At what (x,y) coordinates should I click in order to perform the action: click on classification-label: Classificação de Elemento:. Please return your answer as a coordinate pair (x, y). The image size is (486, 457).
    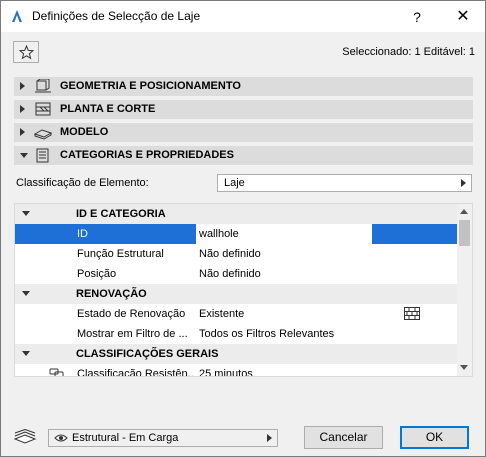
    Looking at the image, I should click on (82, 183).